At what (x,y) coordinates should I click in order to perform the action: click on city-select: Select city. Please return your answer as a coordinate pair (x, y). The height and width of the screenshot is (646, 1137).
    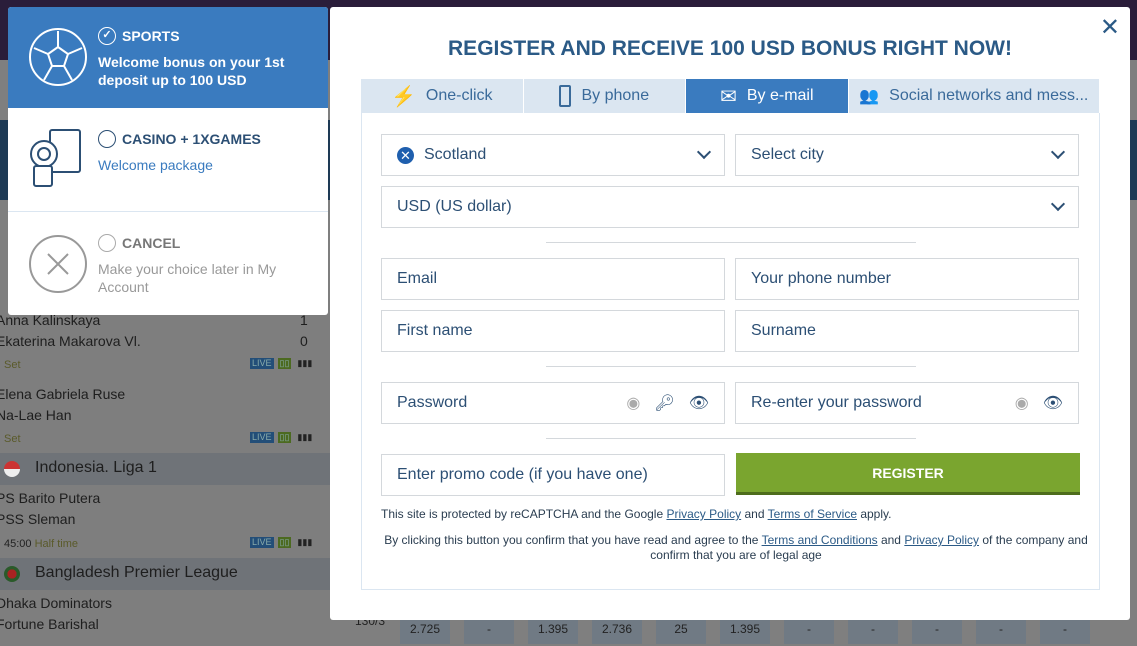
    Looking at the image, I should click on (907, 155).